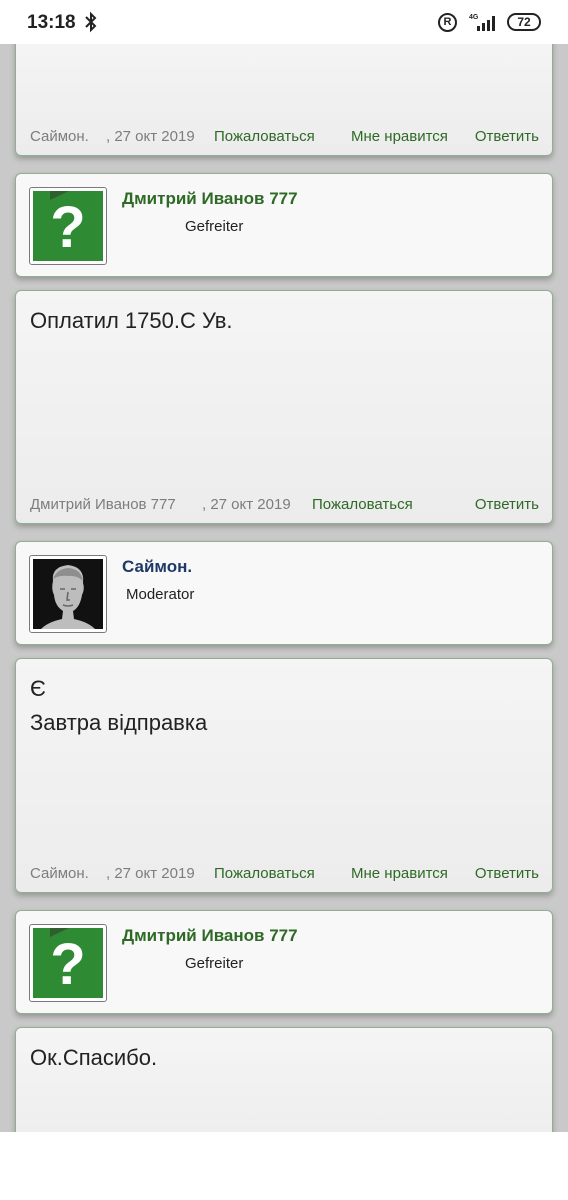 This screenshot has height=1200, width=568. What do you see at coordinates (482, 22) in the screenshot?
I see `signal-icon: 4G` at bounding box center [482, 22].